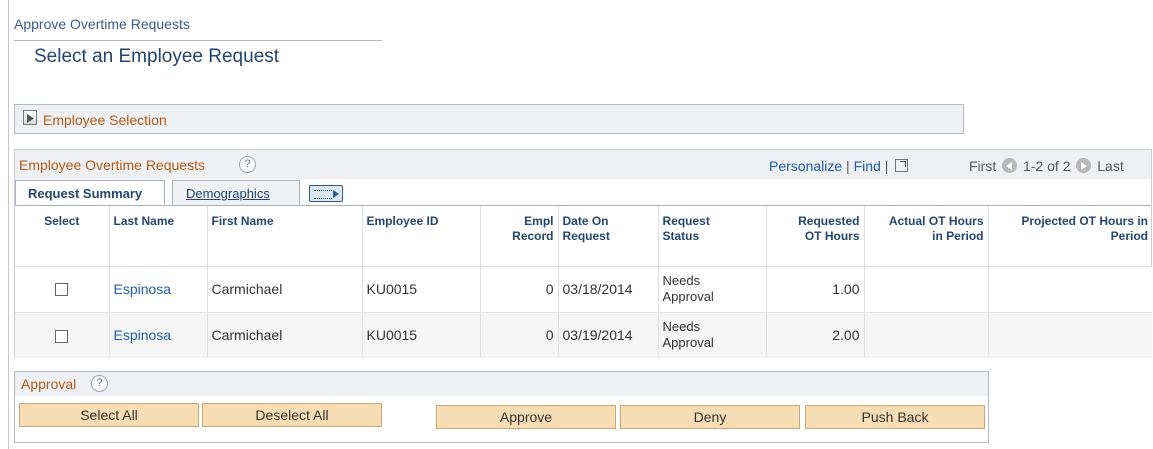  I want to click on column-header-text: First Name, so click(242, 221).